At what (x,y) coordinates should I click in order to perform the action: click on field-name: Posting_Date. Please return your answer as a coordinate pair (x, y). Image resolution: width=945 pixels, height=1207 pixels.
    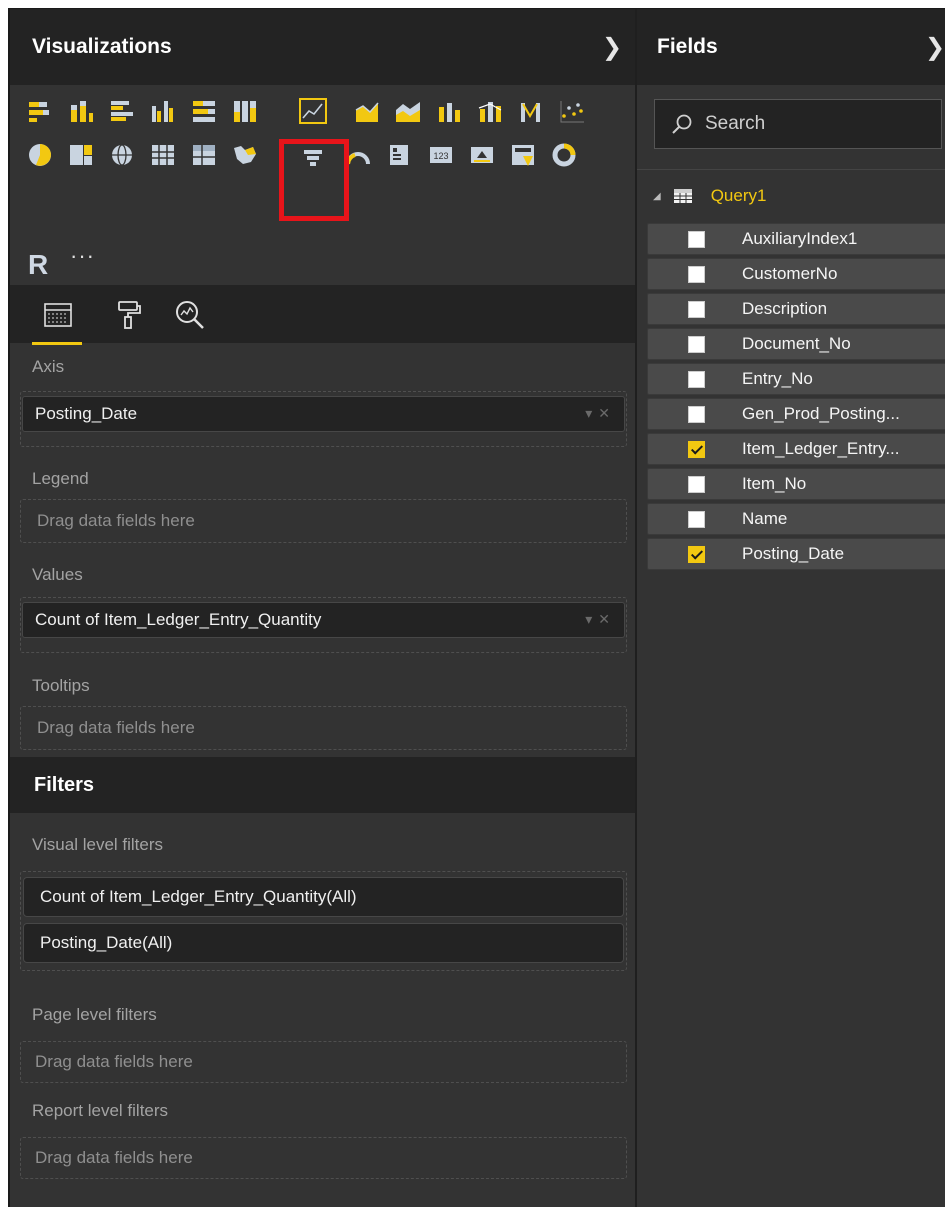
    Looking at the image, I should click on (793, 553).